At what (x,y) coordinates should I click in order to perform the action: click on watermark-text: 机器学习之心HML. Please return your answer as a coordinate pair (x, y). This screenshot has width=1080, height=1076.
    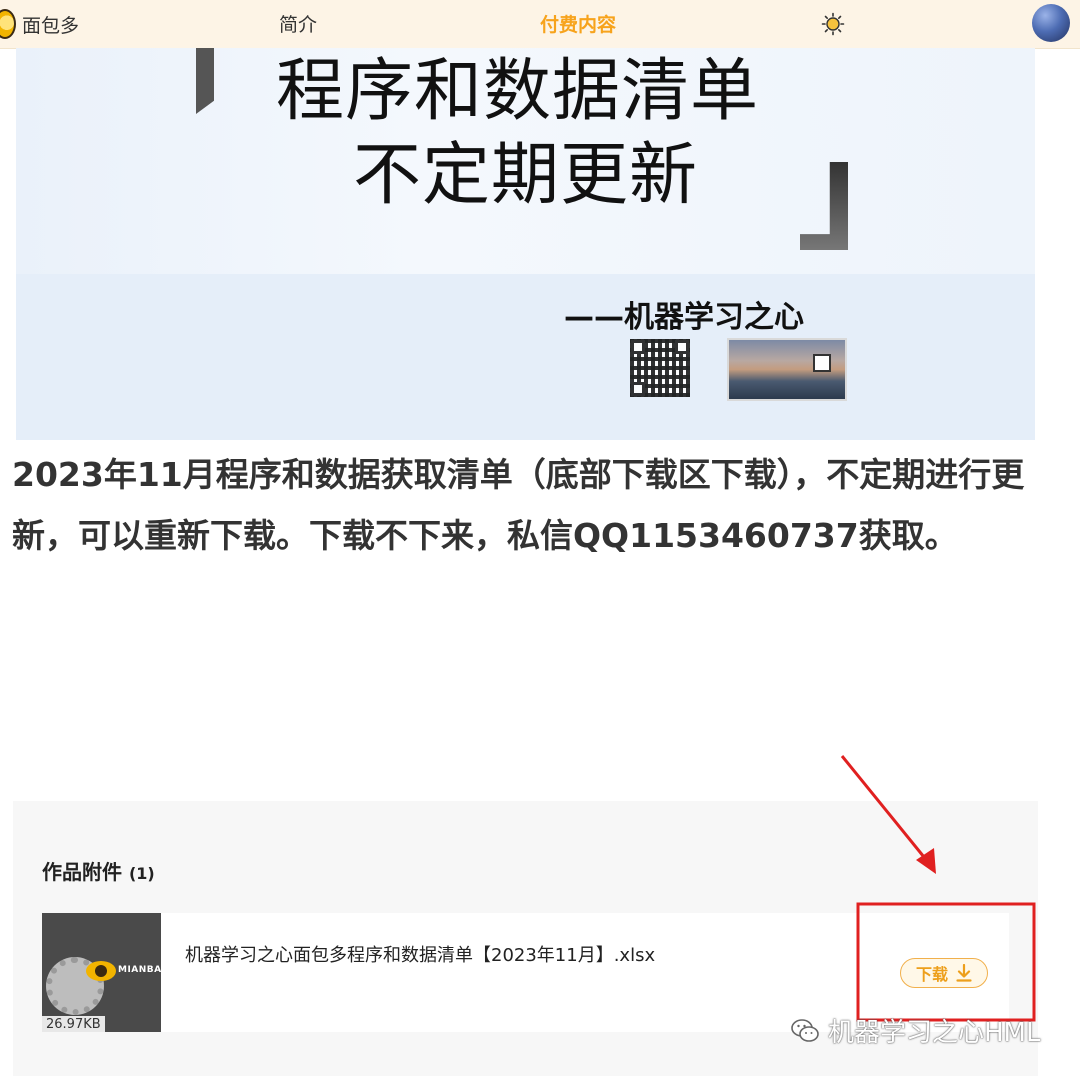
    Looking at the image, I should click on (934, 1033).